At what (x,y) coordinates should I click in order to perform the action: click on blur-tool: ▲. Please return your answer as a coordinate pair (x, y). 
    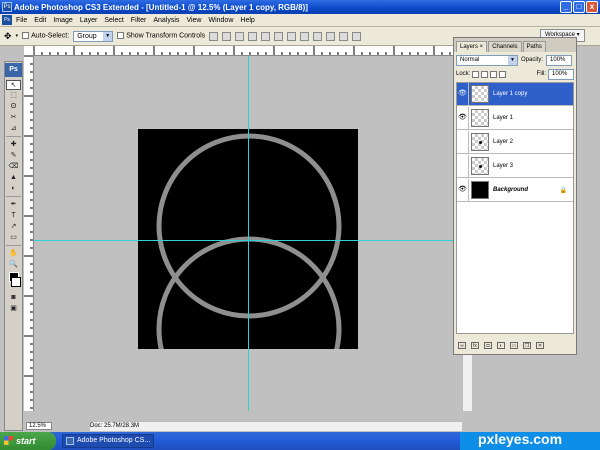
    Looking at the image, I should click on (13, 178).